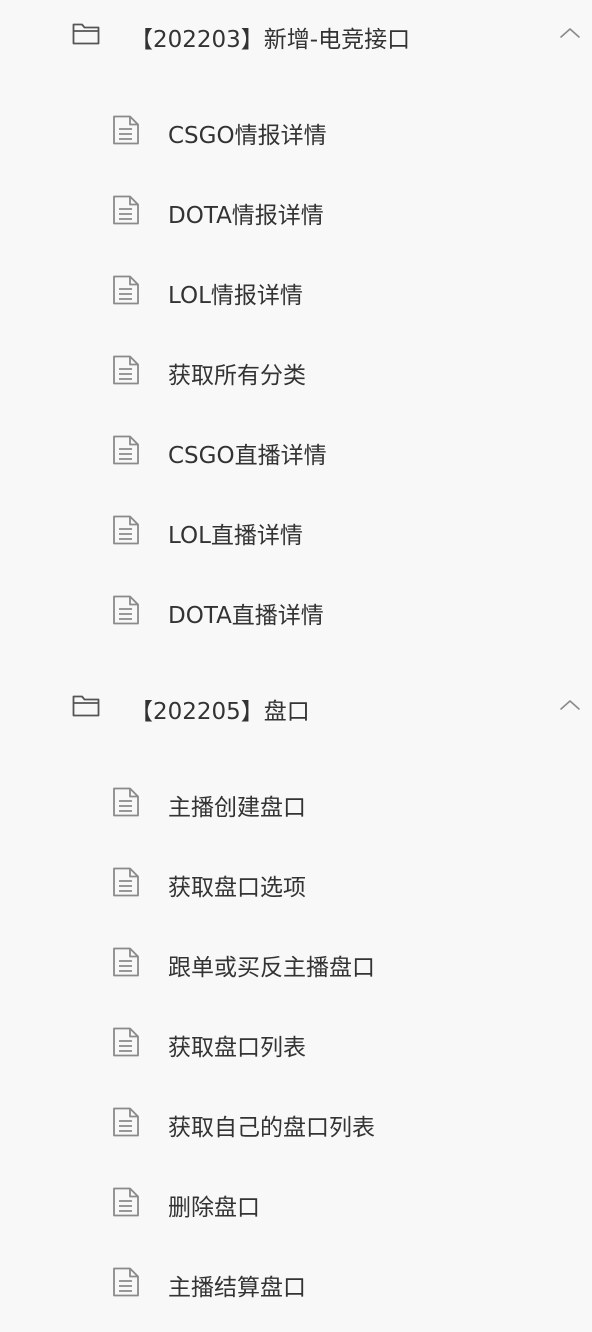 The width and height of the screenshot is (592, 1332). I want to click on api-item: DOTA情报详情, so click(296, 212).